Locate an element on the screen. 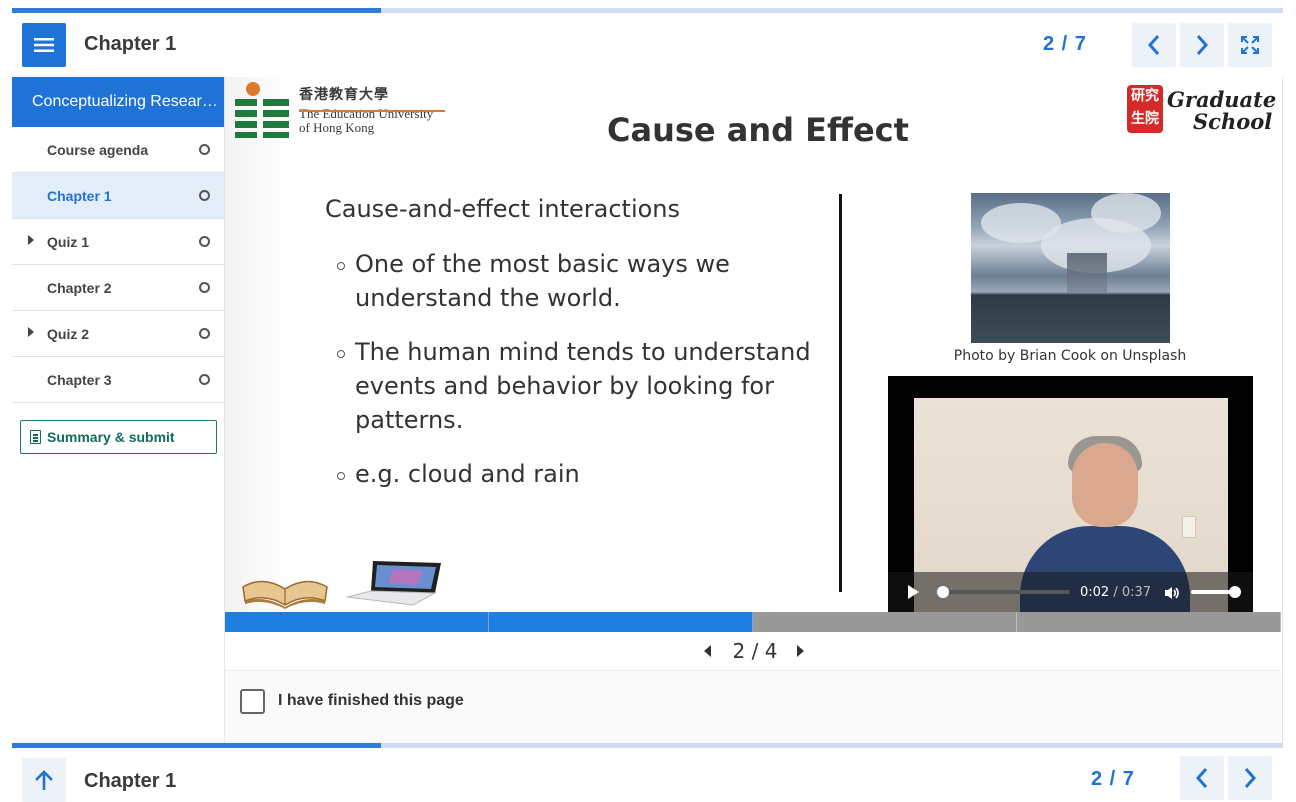  sidebar-item: Chapter 2 is located at coordinates (118, 288).